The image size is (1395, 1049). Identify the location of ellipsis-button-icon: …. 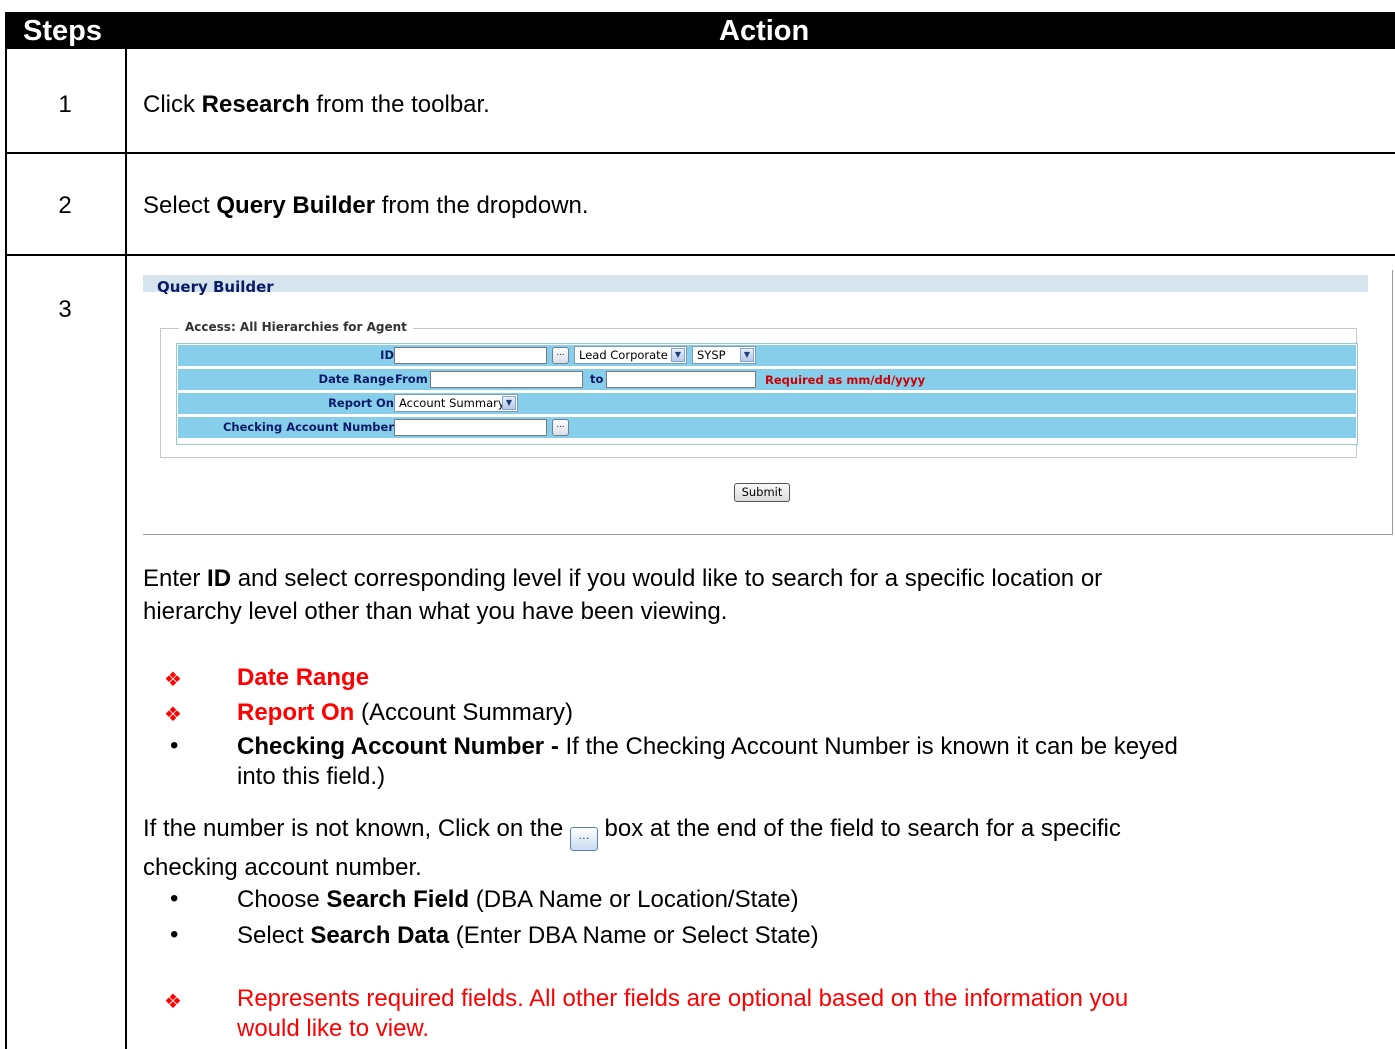
(583, 839).